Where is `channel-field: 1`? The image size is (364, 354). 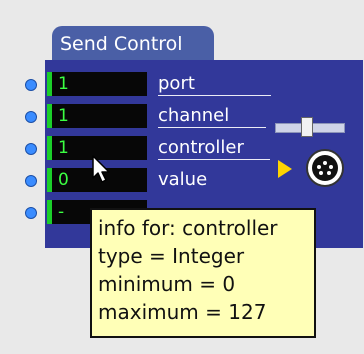 channel-field: 1 is located at coordinates (97, 116).